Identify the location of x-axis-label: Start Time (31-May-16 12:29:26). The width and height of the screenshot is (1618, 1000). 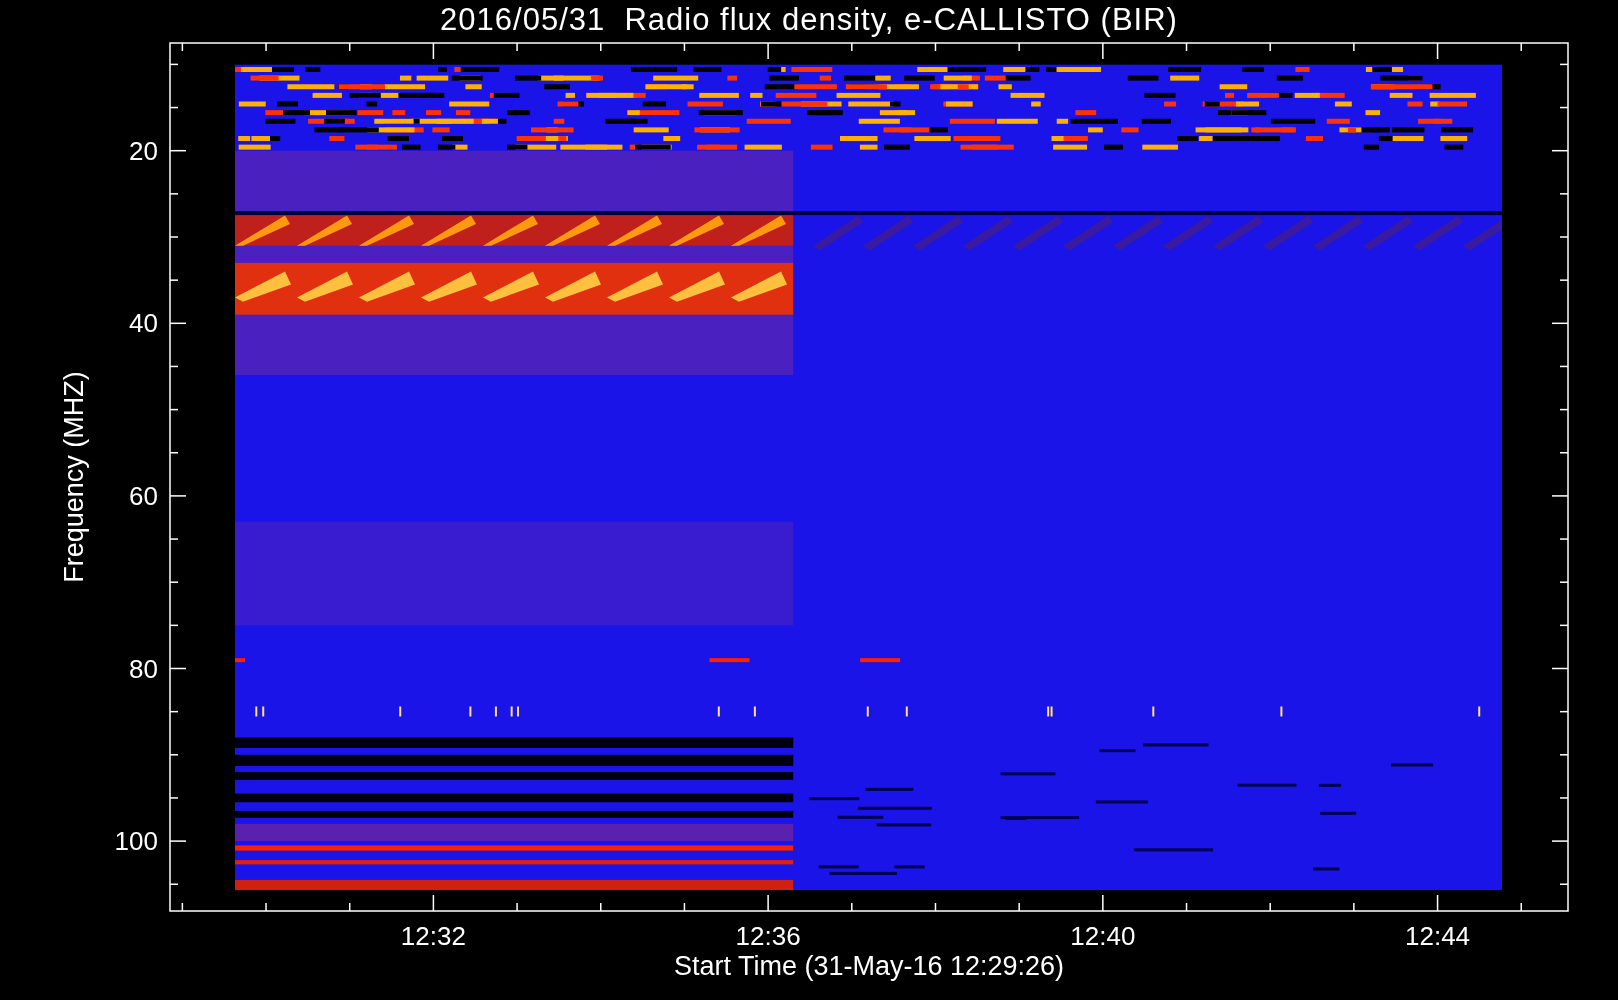
(869, 966).